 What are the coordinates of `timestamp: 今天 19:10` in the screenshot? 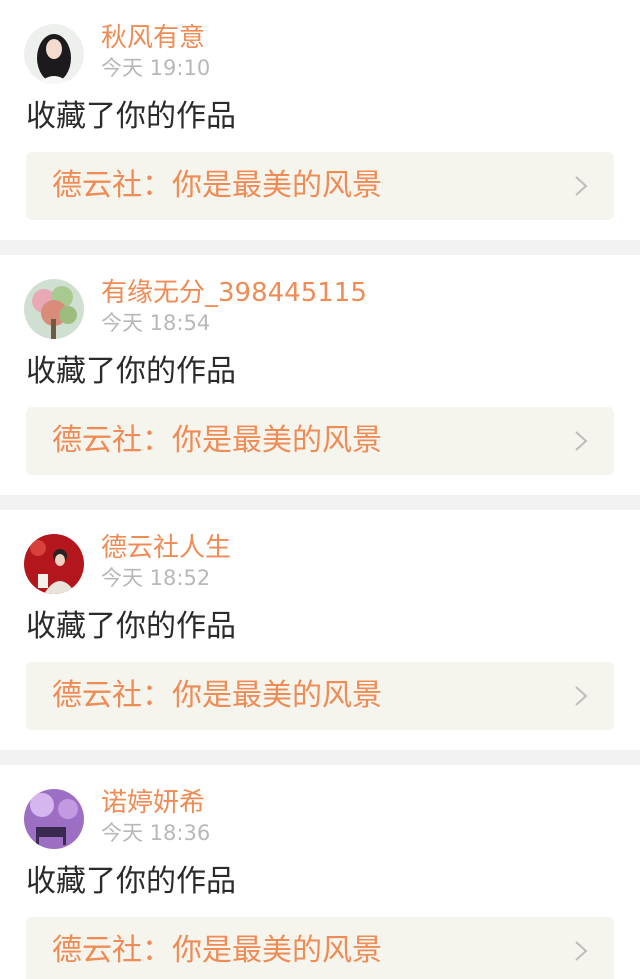 It's located at (156, 68).